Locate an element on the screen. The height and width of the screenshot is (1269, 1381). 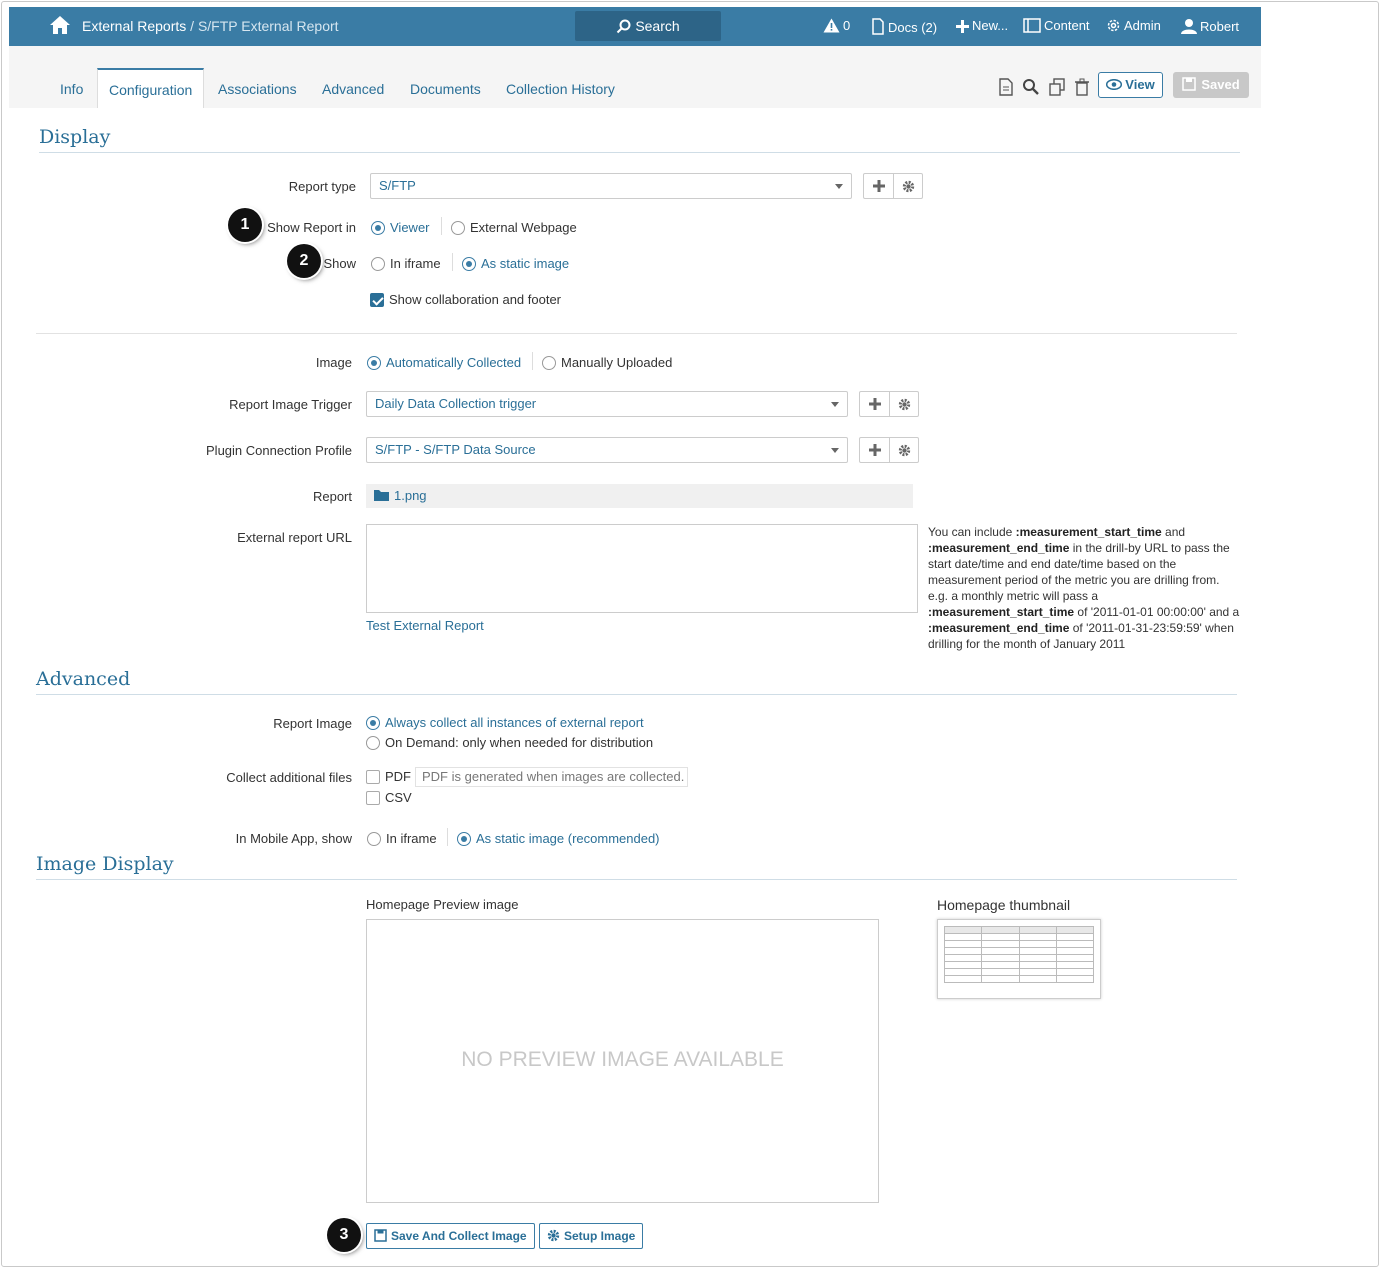
image-label: Image is located at coordinates (333, 362).